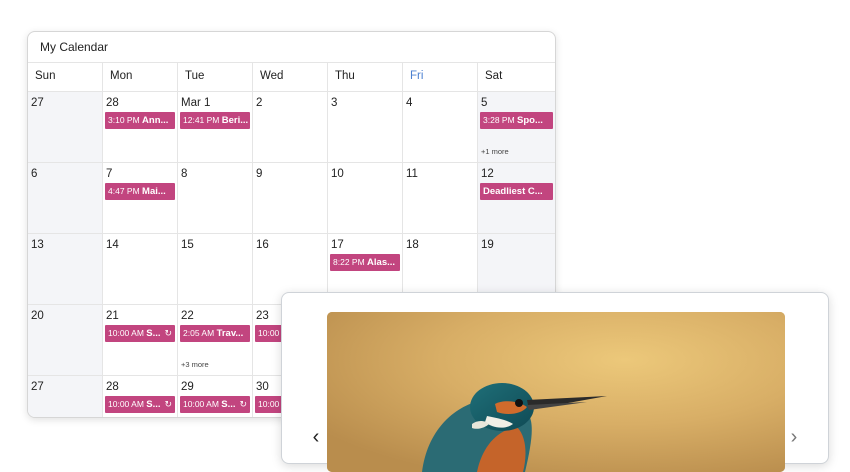  What do you see at coordinates (65, 77) in the screenshot?
I see `day-of-week-sun: Sun` at bounding box center [65, 77].